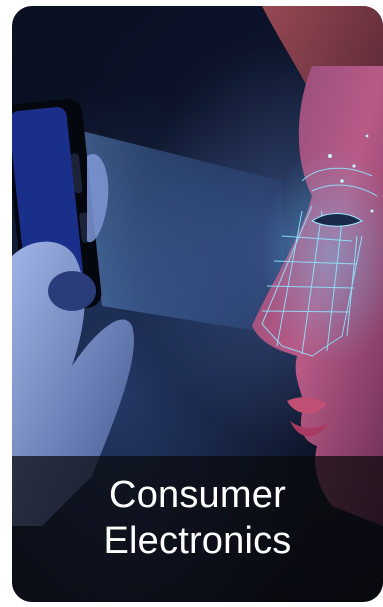  I want to click on card-title: Consumer Electronics, so click(197, 518).